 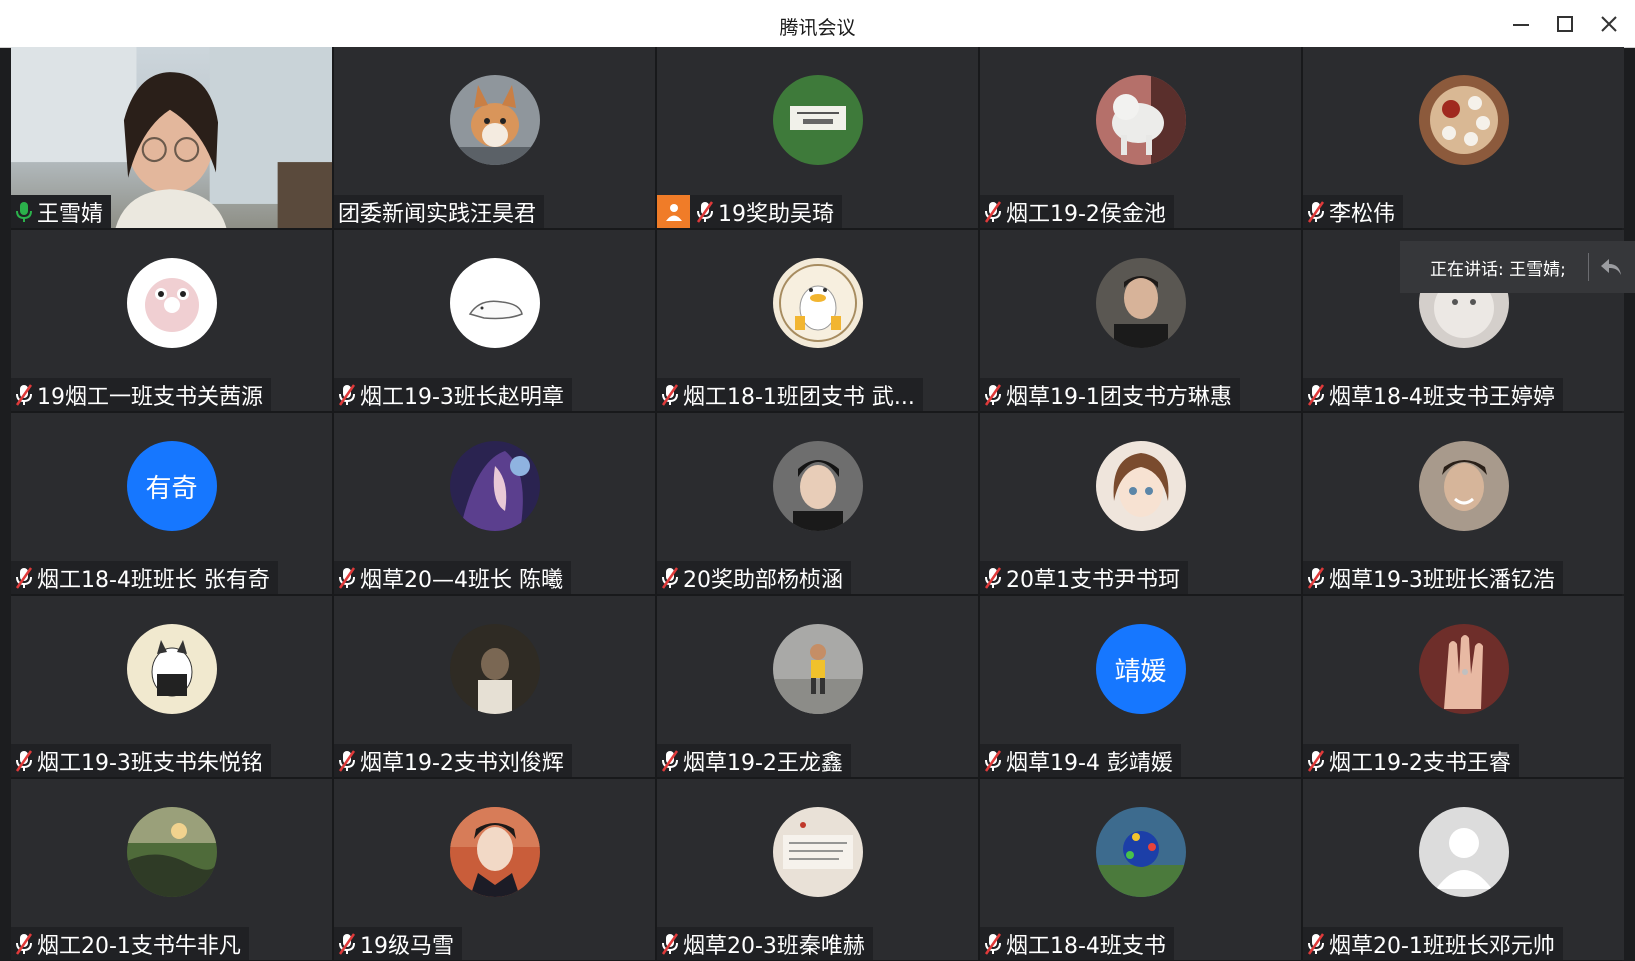 I want to click on participant-tile: 烟草19-2支书刘俊辉, so click(x=494, y=686).